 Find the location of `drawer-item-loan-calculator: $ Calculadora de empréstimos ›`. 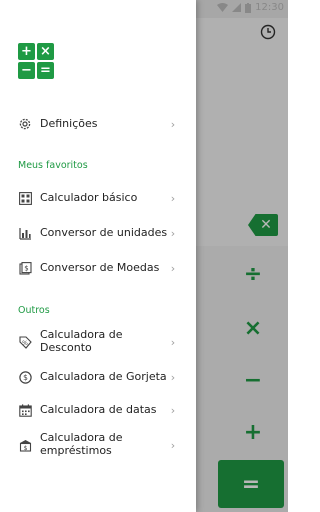

drawer-item-loan-calculator: $ Calculadora de empréstimos › is located at coordinates (98, 445).